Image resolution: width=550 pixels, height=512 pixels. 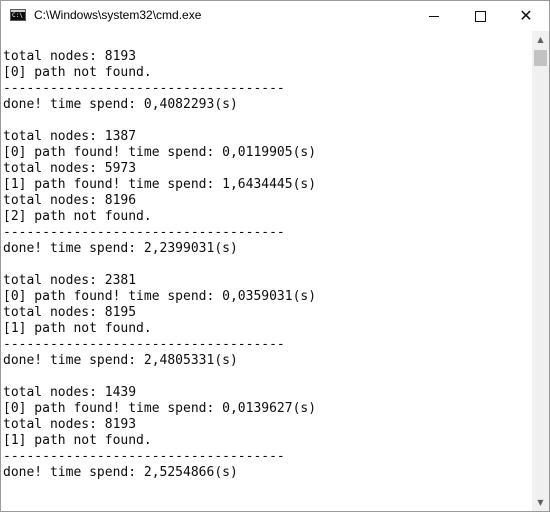 What do you see at coordinates (118, 15) in the screenshot?
I see `window-title: C:\Windows\system32\cmd.exe` at bounding box center [118, 15].